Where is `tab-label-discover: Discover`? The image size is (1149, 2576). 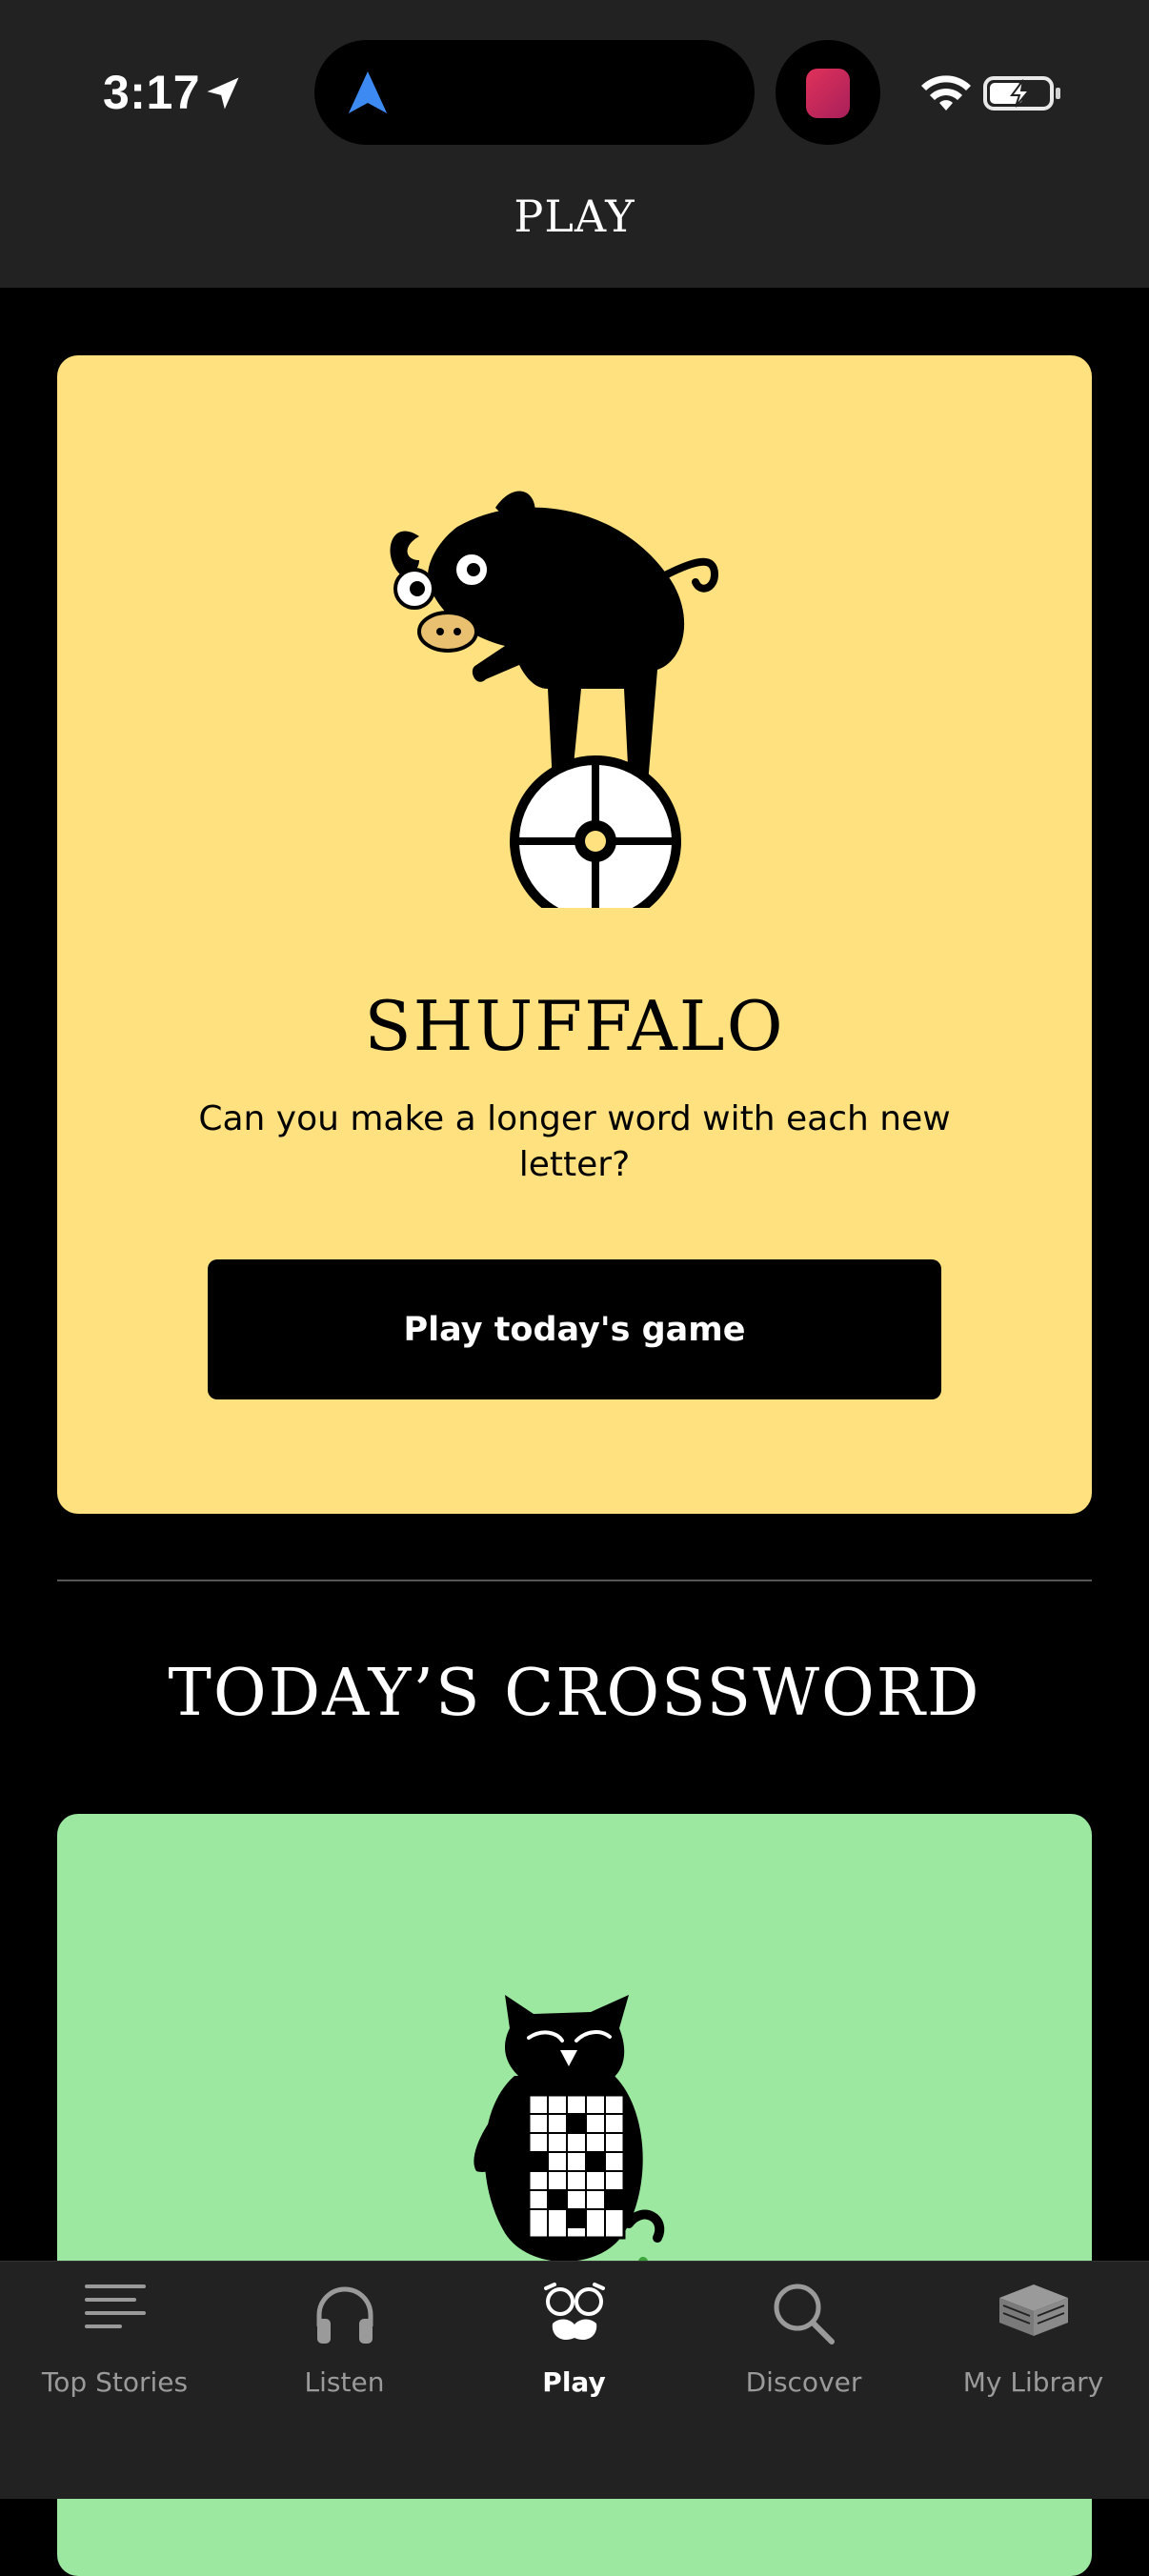
tab-label-discover: Discover is located at coordinates (803, 2382).